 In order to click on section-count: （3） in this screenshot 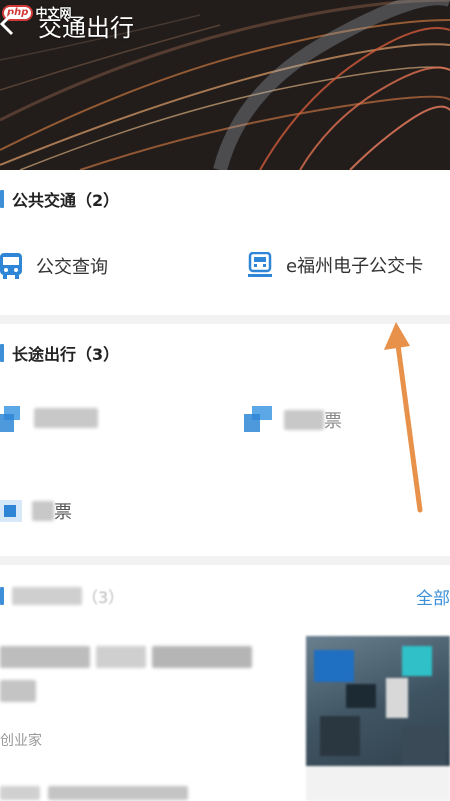, I will do `click(103, 597)`.